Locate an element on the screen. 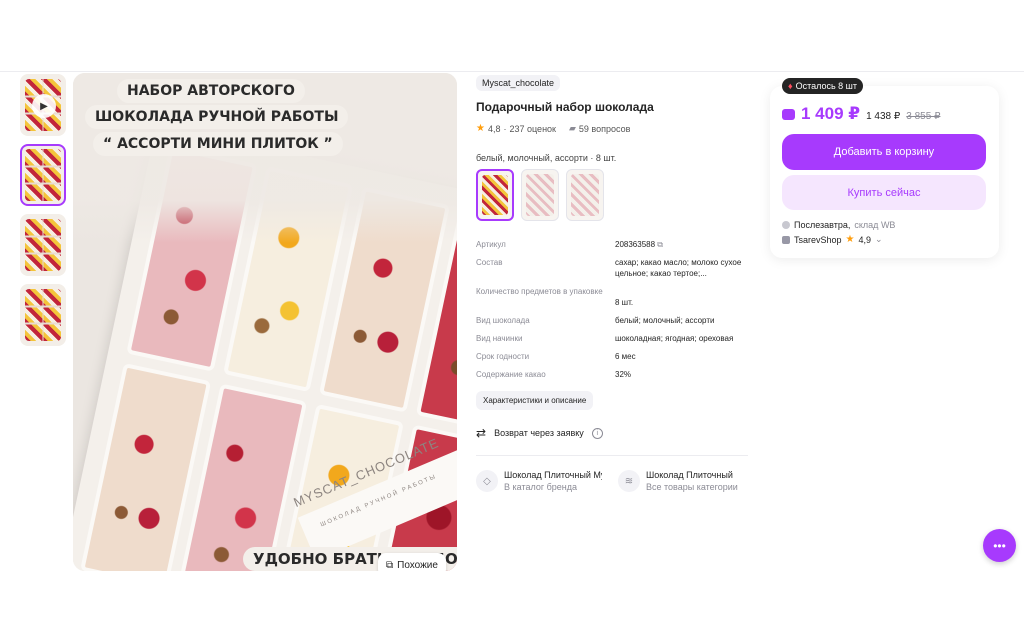 The height and width of the screenshot is (641, 1024). spec-value: шоколадная; ягодная; ореховая is located at coordinates (674, 338).